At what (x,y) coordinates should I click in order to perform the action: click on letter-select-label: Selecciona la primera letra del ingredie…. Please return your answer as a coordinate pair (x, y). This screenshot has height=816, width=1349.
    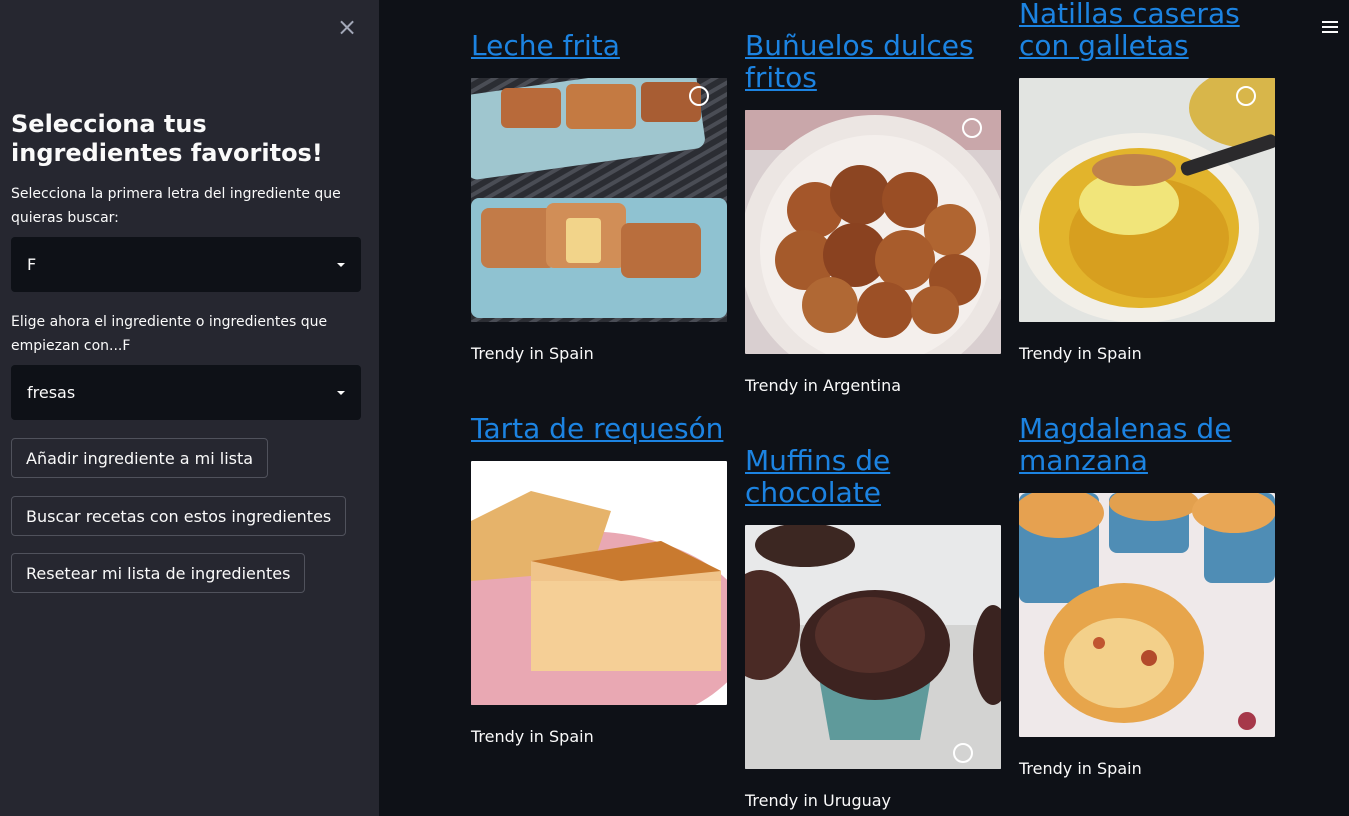
    Looking at the image, I should click on (176, 206).